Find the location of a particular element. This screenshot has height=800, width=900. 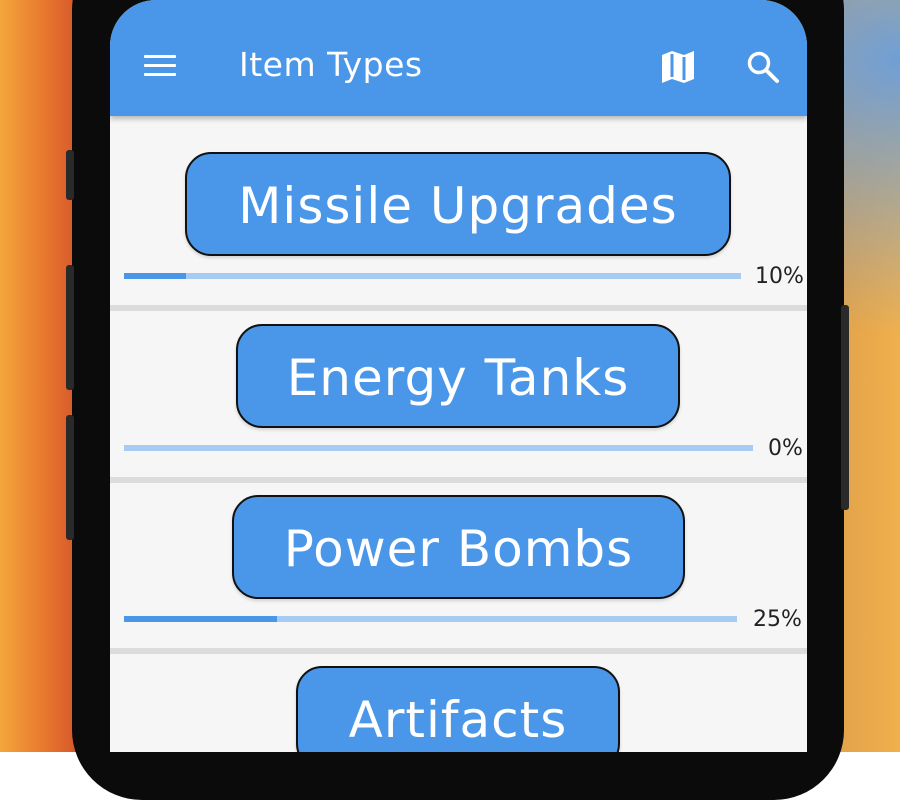

menu-icon is located at coordinates (160, 66).